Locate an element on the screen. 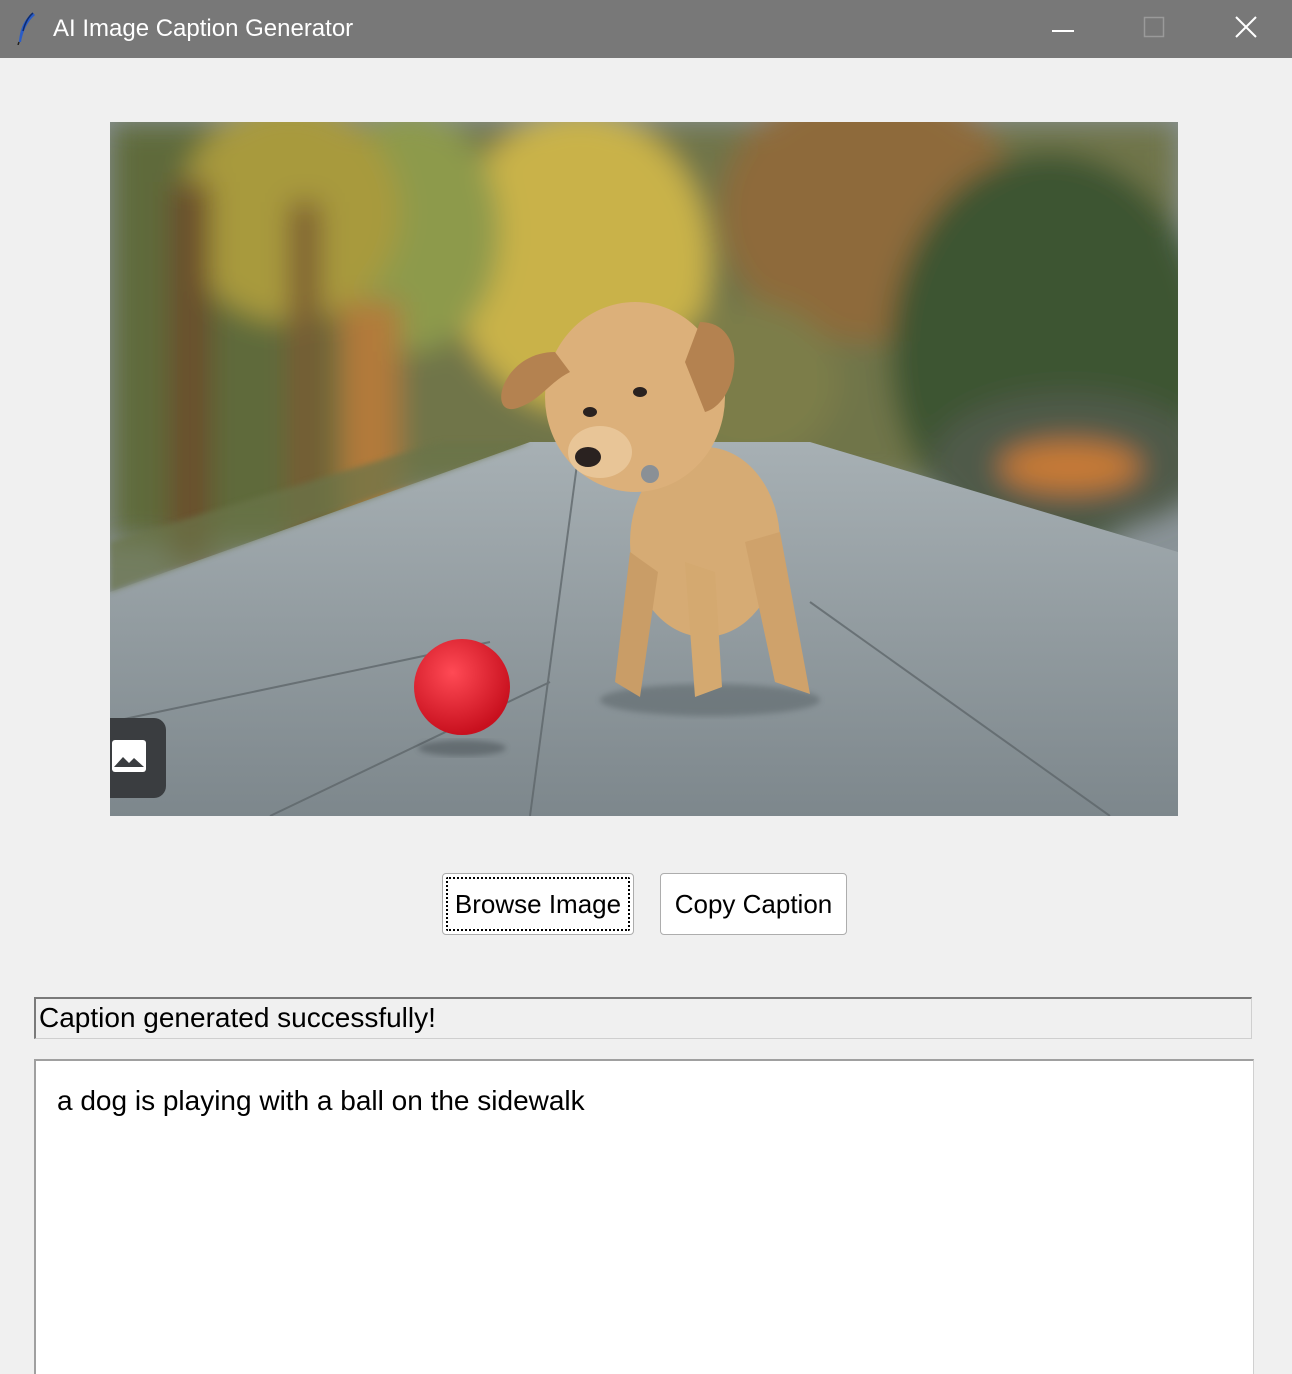  close-button is located at coordinates (1246, 29).